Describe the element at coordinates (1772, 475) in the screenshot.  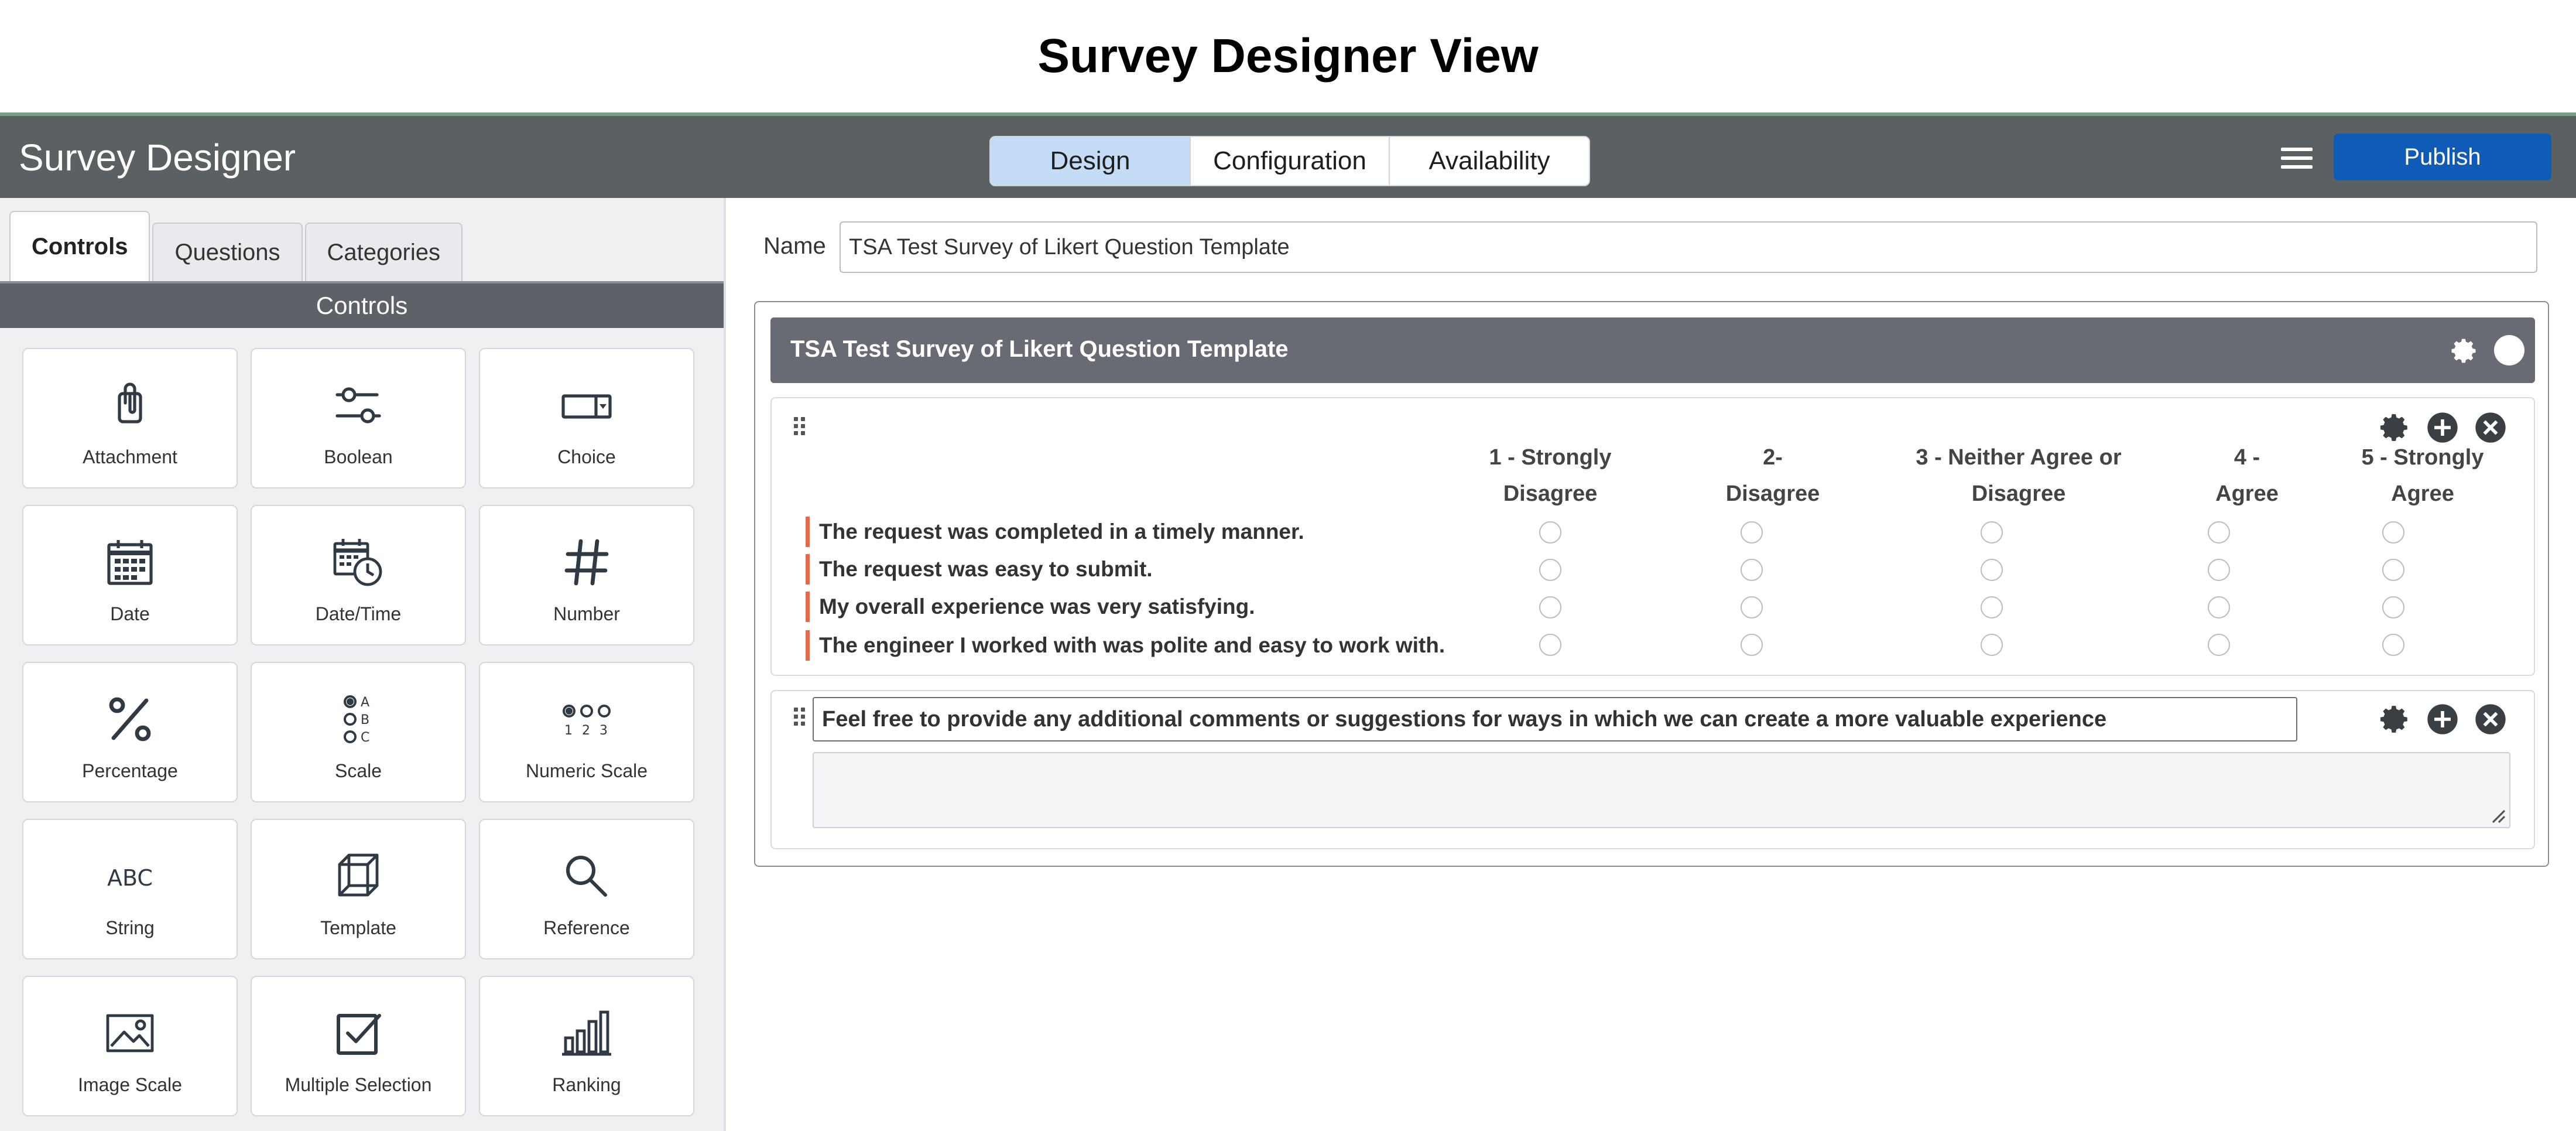
I see `likert-column-header: 2- Disagree` at that location.